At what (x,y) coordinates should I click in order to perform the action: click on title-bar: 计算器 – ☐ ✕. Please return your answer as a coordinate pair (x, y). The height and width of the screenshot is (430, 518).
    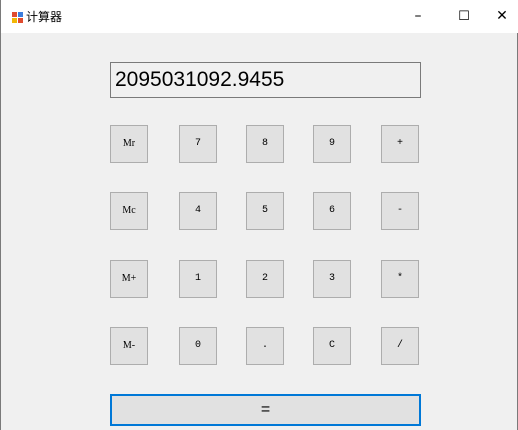
    Looking at the image, I should click on (259, 16).